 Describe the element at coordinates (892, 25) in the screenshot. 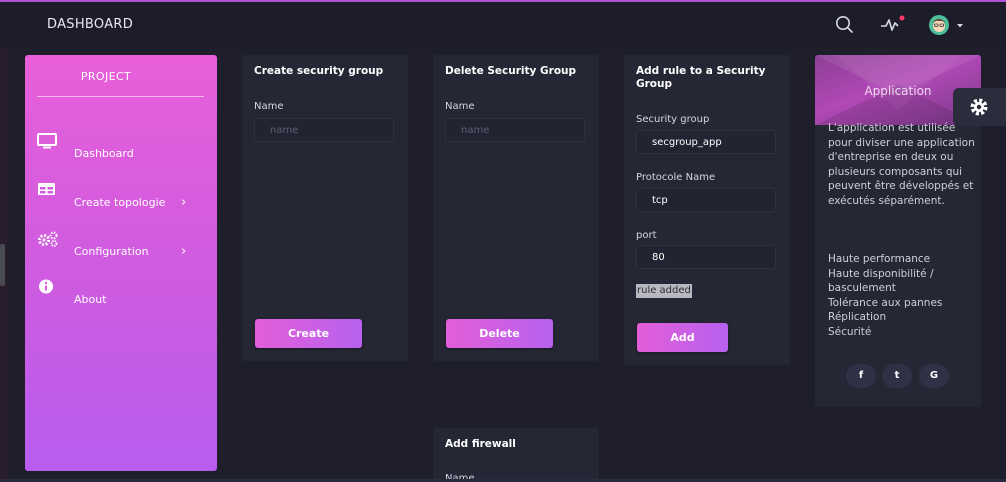

I see `activity-icon` at that location.